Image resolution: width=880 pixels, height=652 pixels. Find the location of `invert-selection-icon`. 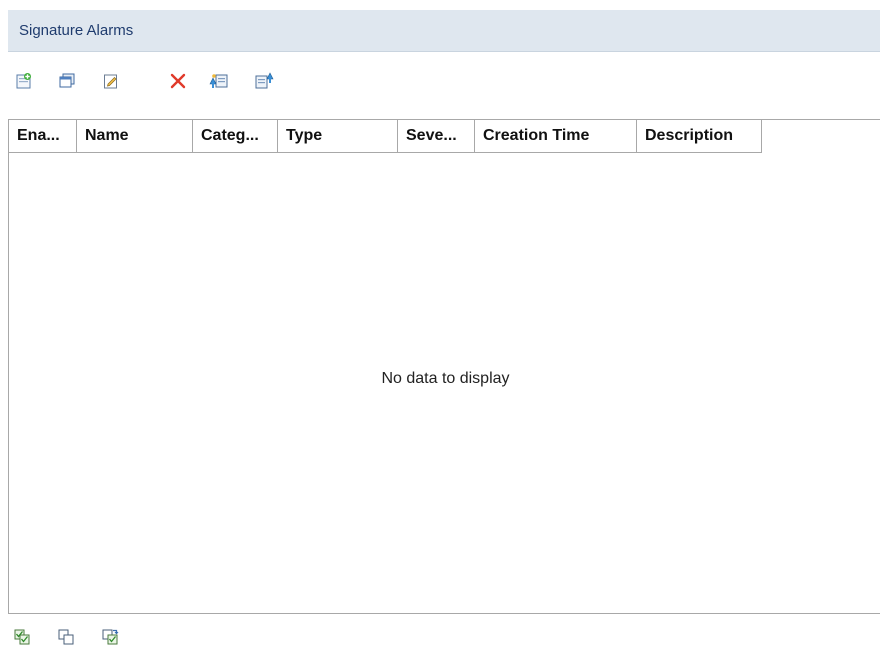

invert-selection-icon is located at coordinates (110, 637).